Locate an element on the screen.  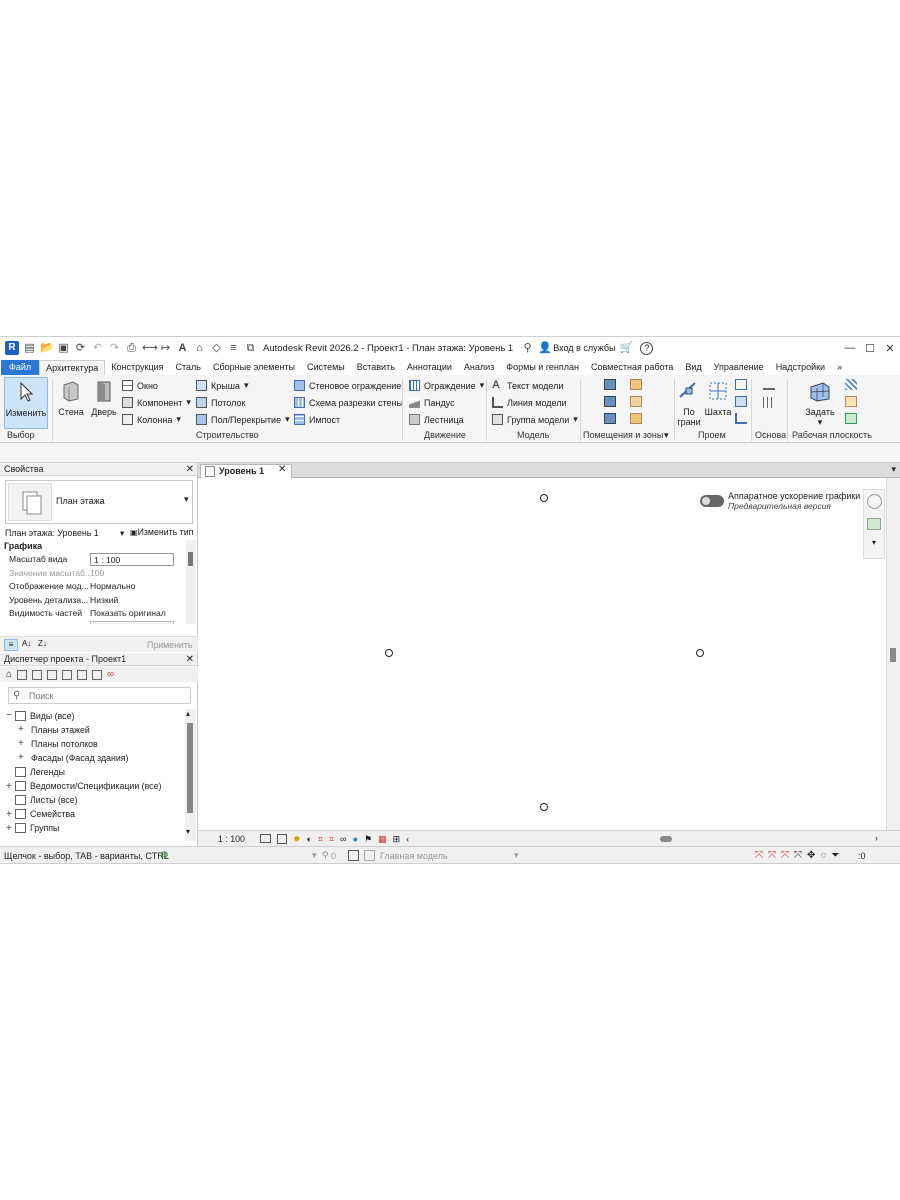
tree-item: + Фасады (Фасад здания) is located at coordinates (73, 757).